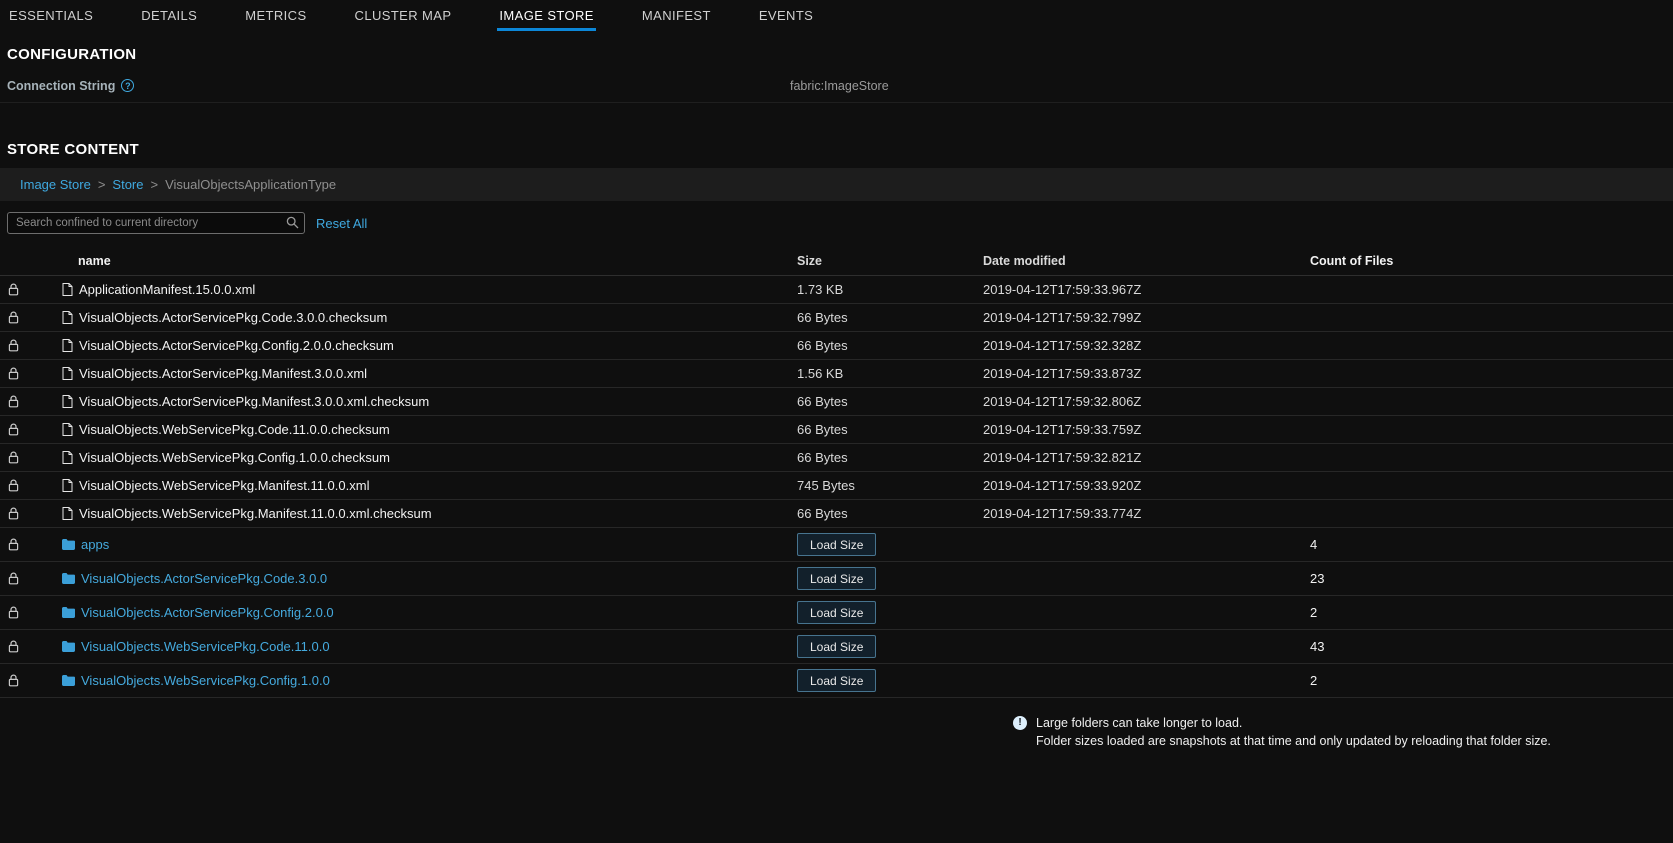  What do you see at coordinates (826, 485) in the screenshot?
I see `file-size: 745 Bytes` at bounding box center [826, 485].